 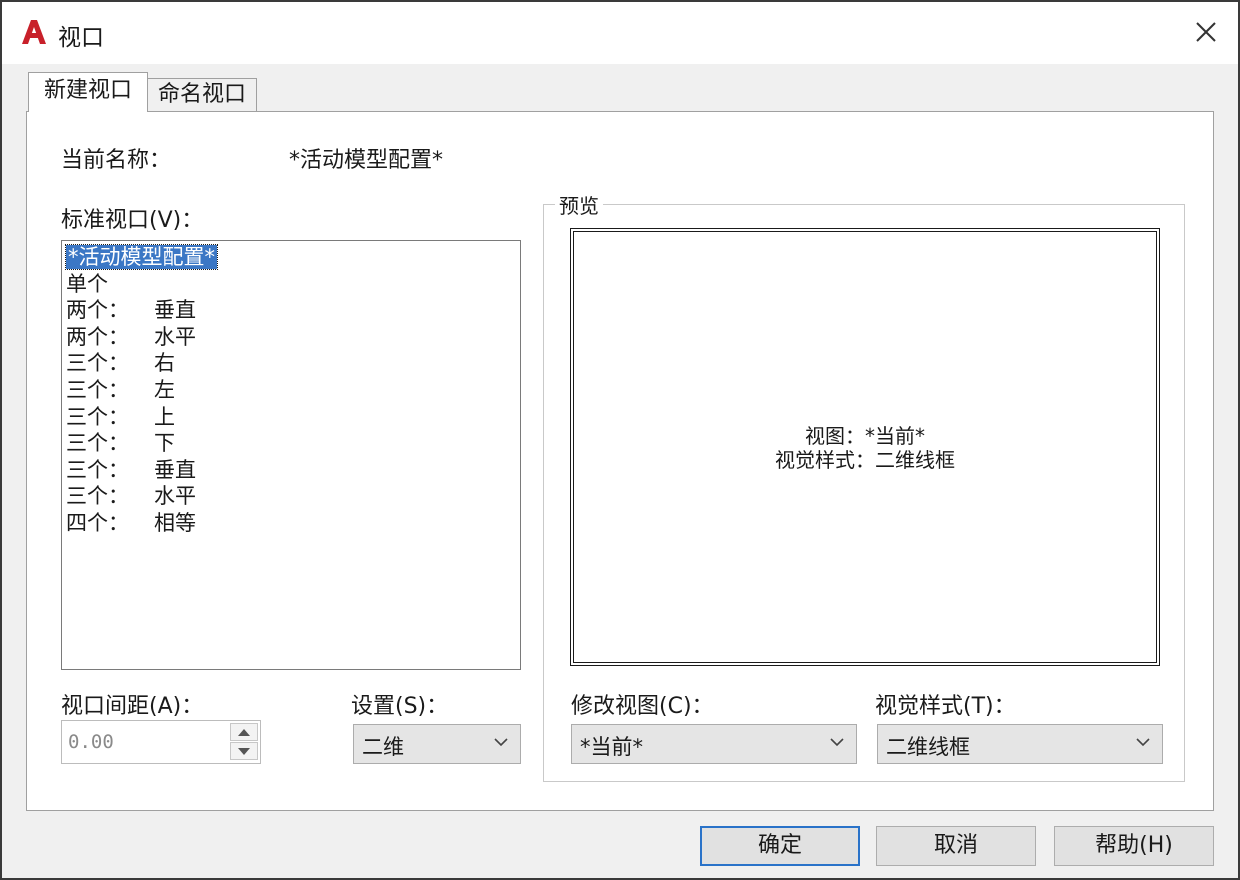 I want to click on arrow-up-icon, so click(x=244, y=732).